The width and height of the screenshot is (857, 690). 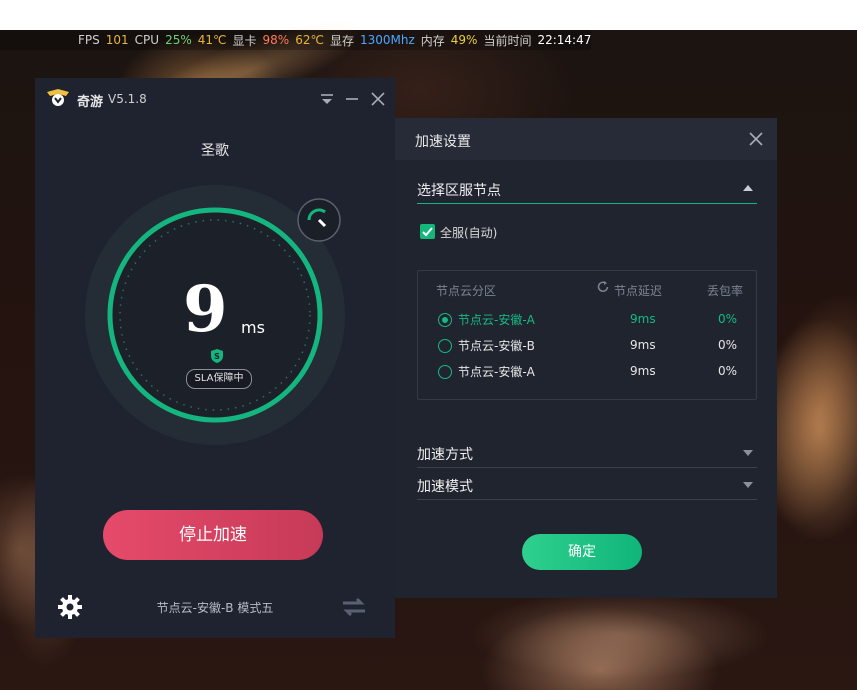 What do you see at coordinates (327, 99) in the screenshot?
I see `menu-icon` at bounding box center [327, 99].